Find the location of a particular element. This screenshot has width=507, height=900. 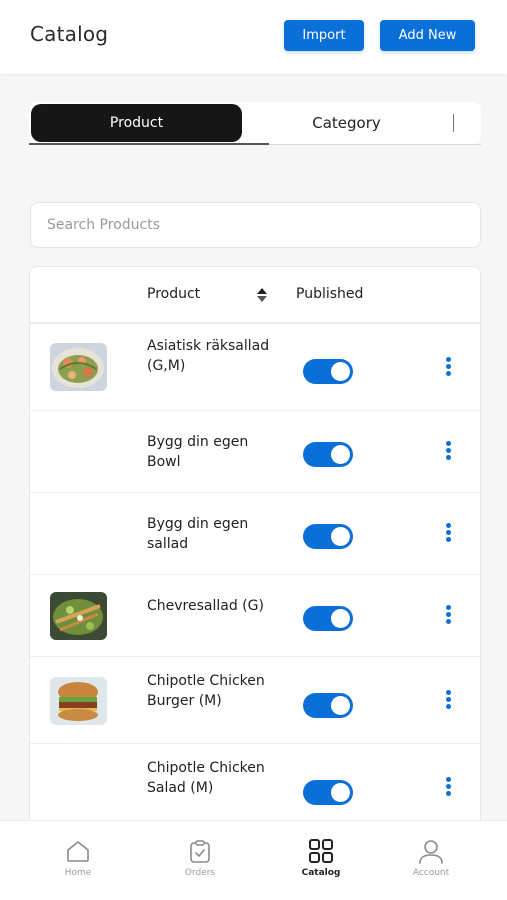

clipboard-check-icon is located at coordinates (200, 851).